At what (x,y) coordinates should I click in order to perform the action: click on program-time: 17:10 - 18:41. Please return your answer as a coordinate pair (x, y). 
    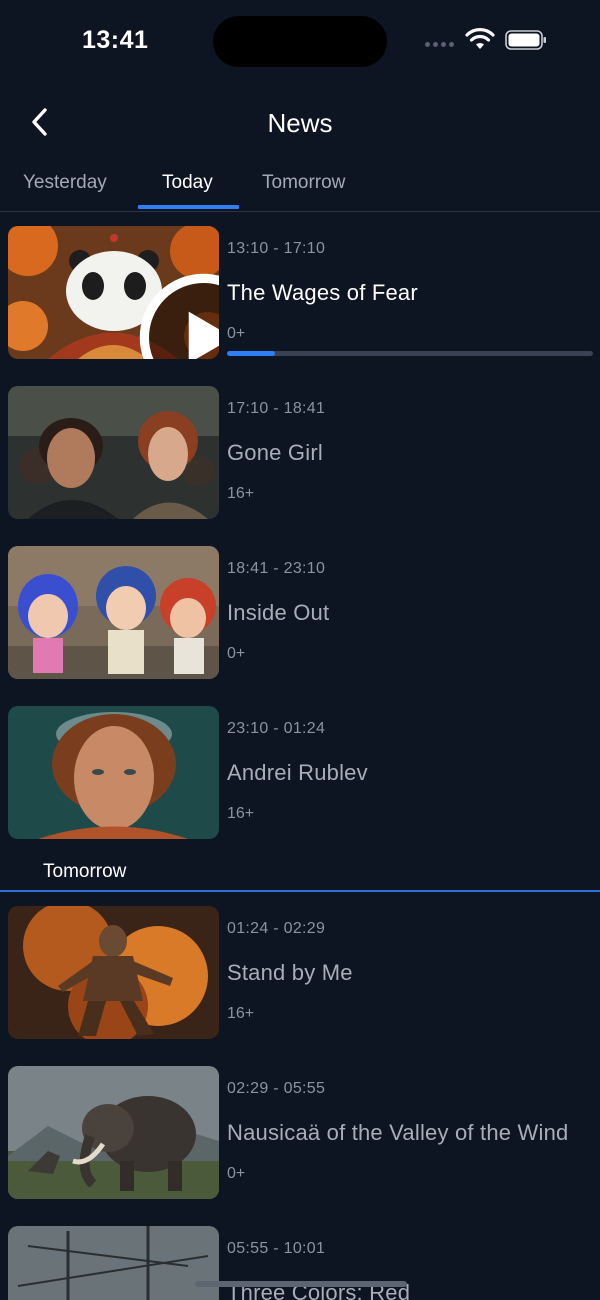
    Looking at the image, I should click on (276, 408).